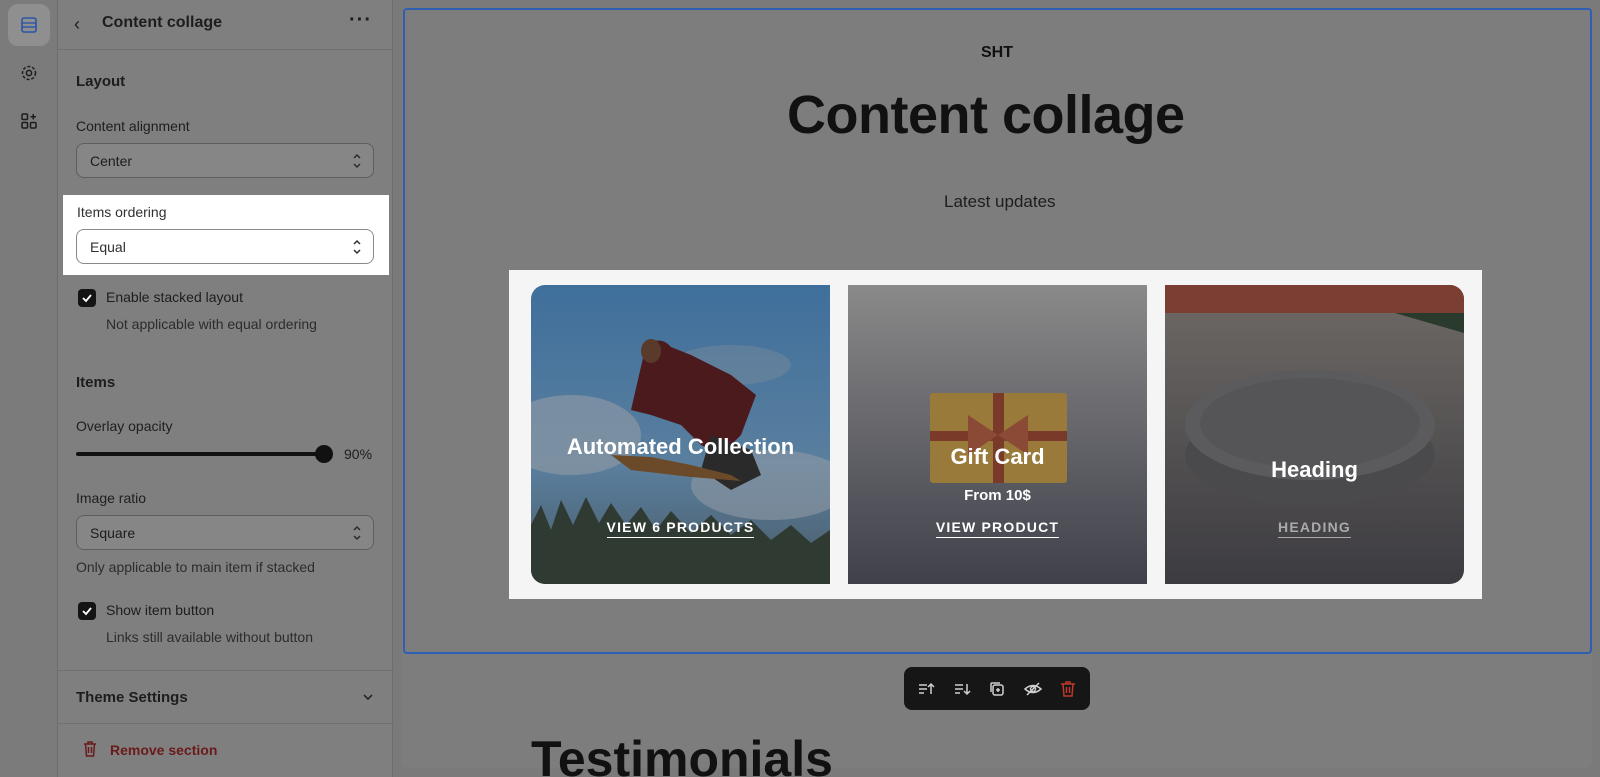 This screenshot has width=1600, height=777. What do you see at coordinates (199, 454) in the screenshot?
I see `overlay-opacity-track` at bounding box center [199, 454].